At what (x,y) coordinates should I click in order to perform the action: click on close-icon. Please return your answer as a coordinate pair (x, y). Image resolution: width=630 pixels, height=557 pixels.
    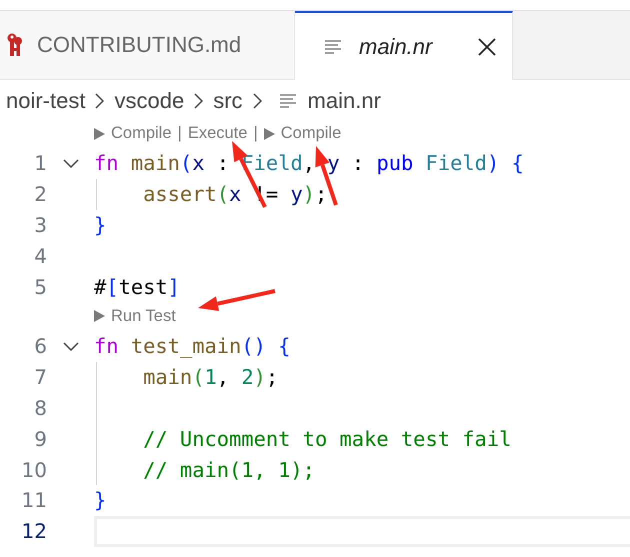
    Looking at the image, I should click on (487, 47).